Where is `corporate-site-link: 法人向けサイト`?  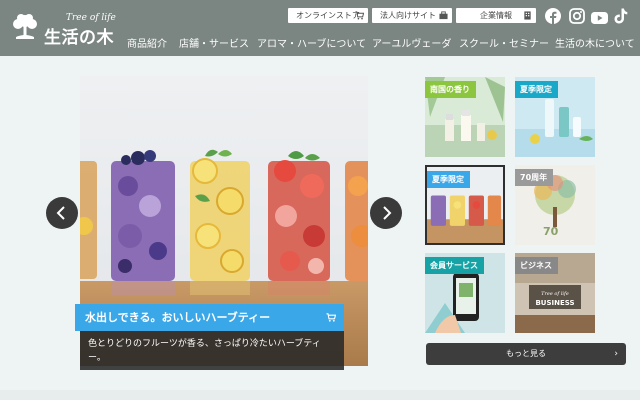 corporate-site-link: 法人向けサイト is located at coordinates (412, 15).